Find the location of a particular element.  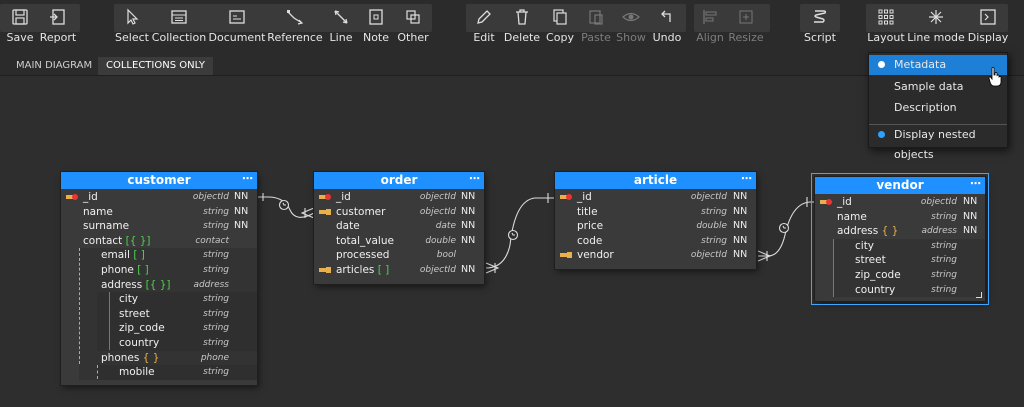

collection-icon is located at coordinates (179, 17).